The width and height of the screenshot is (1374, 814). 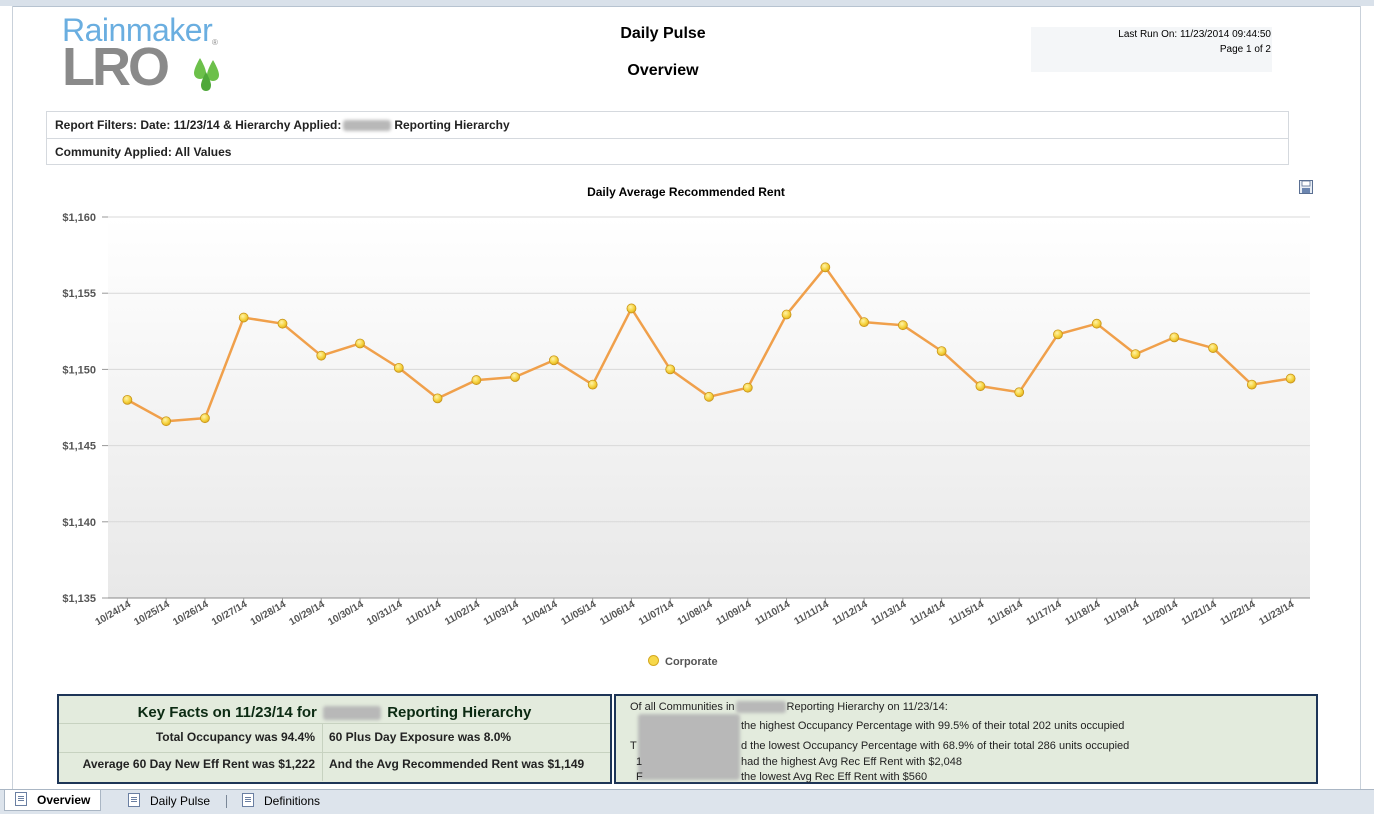 I want to click on fact-exposure: 60 Plus Day Exposure was 8.0%, so click(x=420, y=737).